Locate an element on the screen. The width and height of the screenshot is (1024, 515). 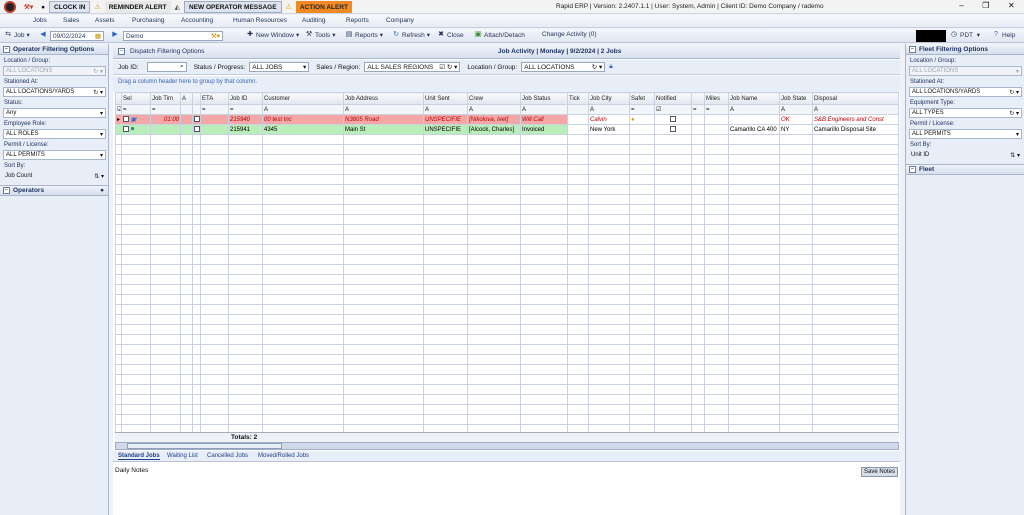
help-button: ? Help is located at coordinates (1003, 35).